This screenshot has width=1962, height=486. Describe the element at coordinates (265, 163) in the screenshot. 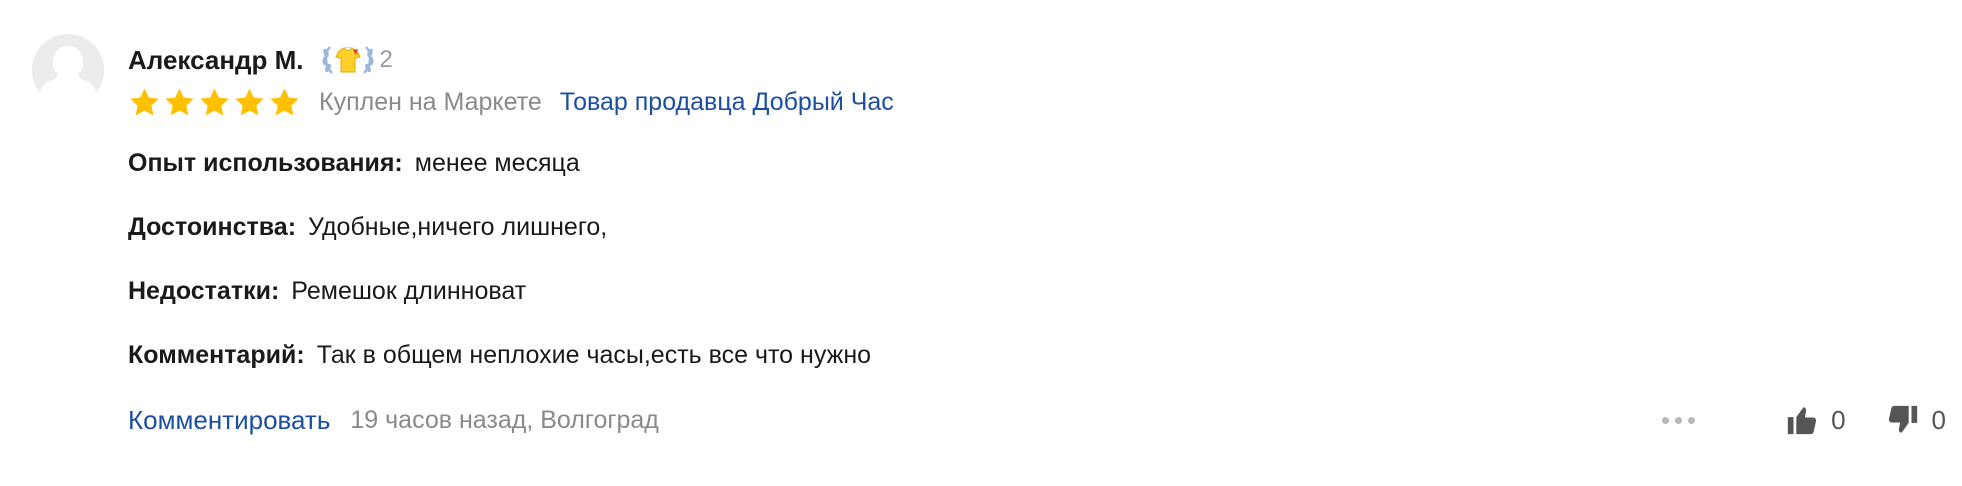

I see `section-label: Опыт использования:` at that location.